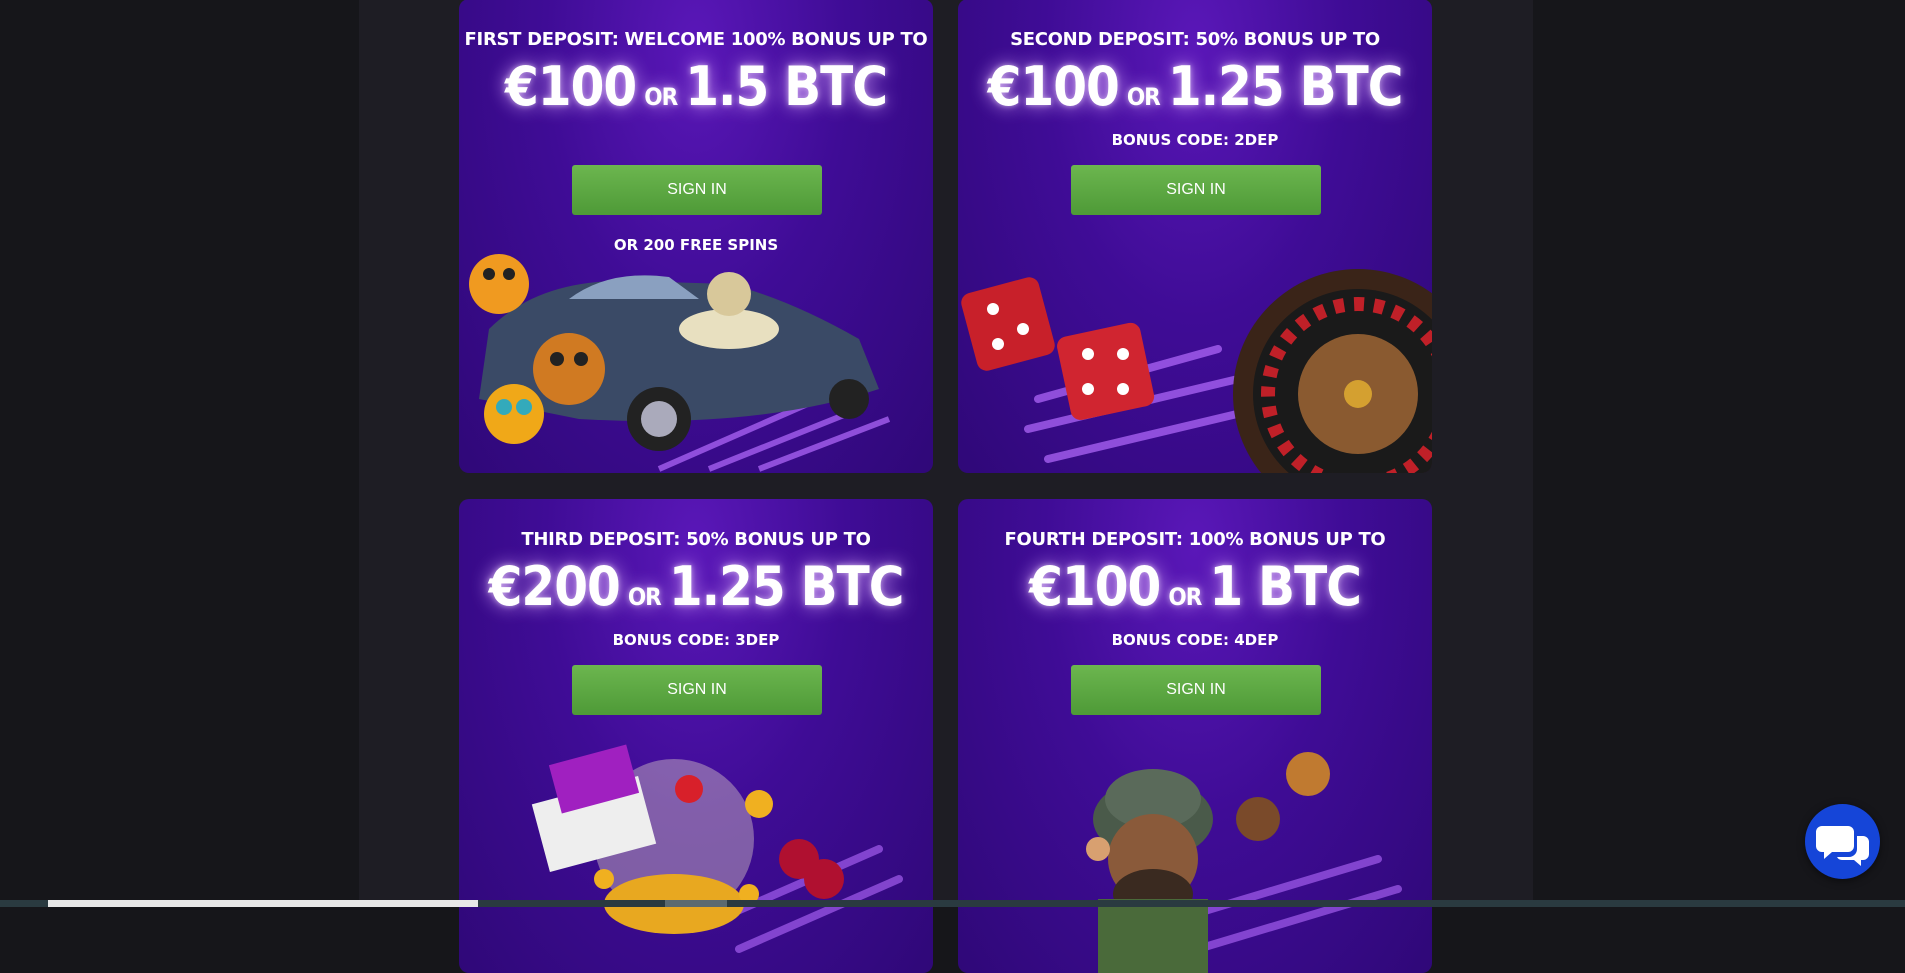  What do you see at coordinates (952, 903) in the screenshot?
I see `horizontal-scrollbar` at bounding box center [952, 903].